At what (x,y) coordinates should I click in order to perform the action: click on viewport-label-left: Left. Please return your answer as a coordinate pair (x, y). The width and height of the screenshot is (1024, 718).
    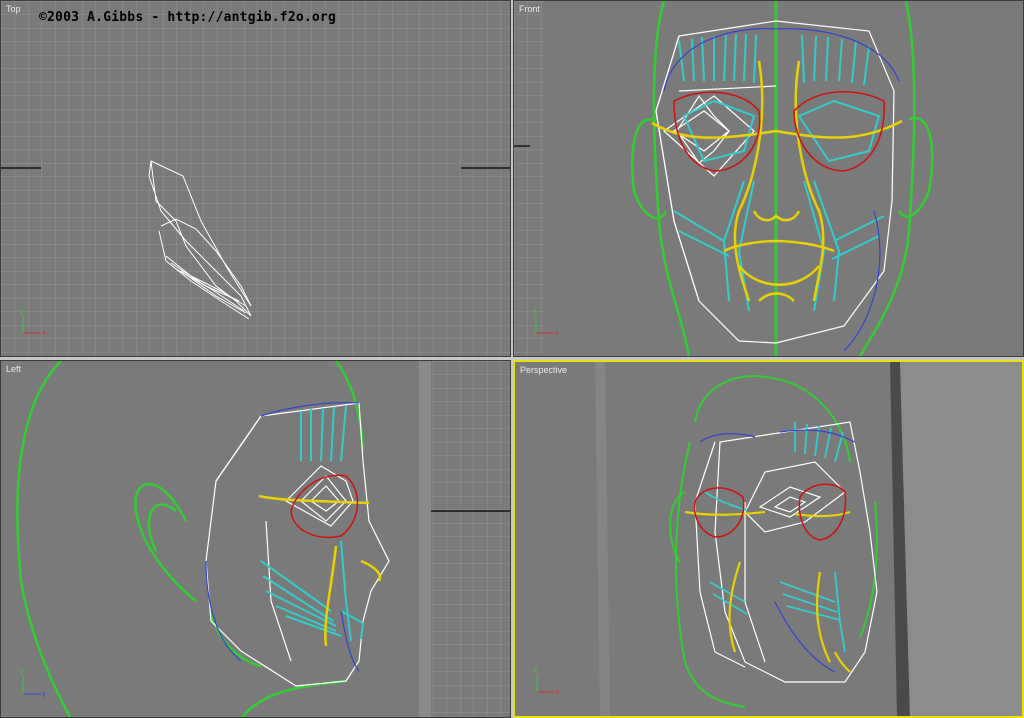
    Looking at the image, I should click on (13, 369).